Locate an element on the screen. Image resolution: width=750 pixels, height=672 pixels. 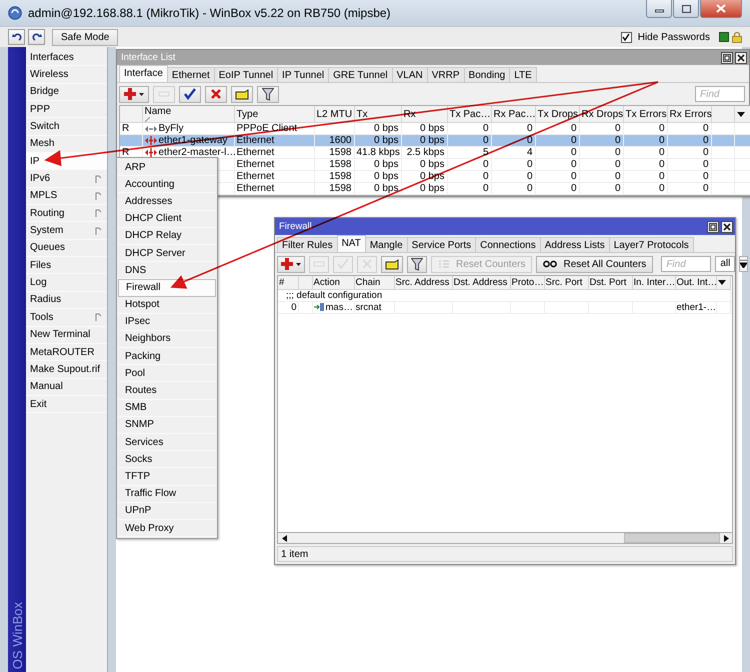
table-cell: 0 is located at coordinates (689, 140).